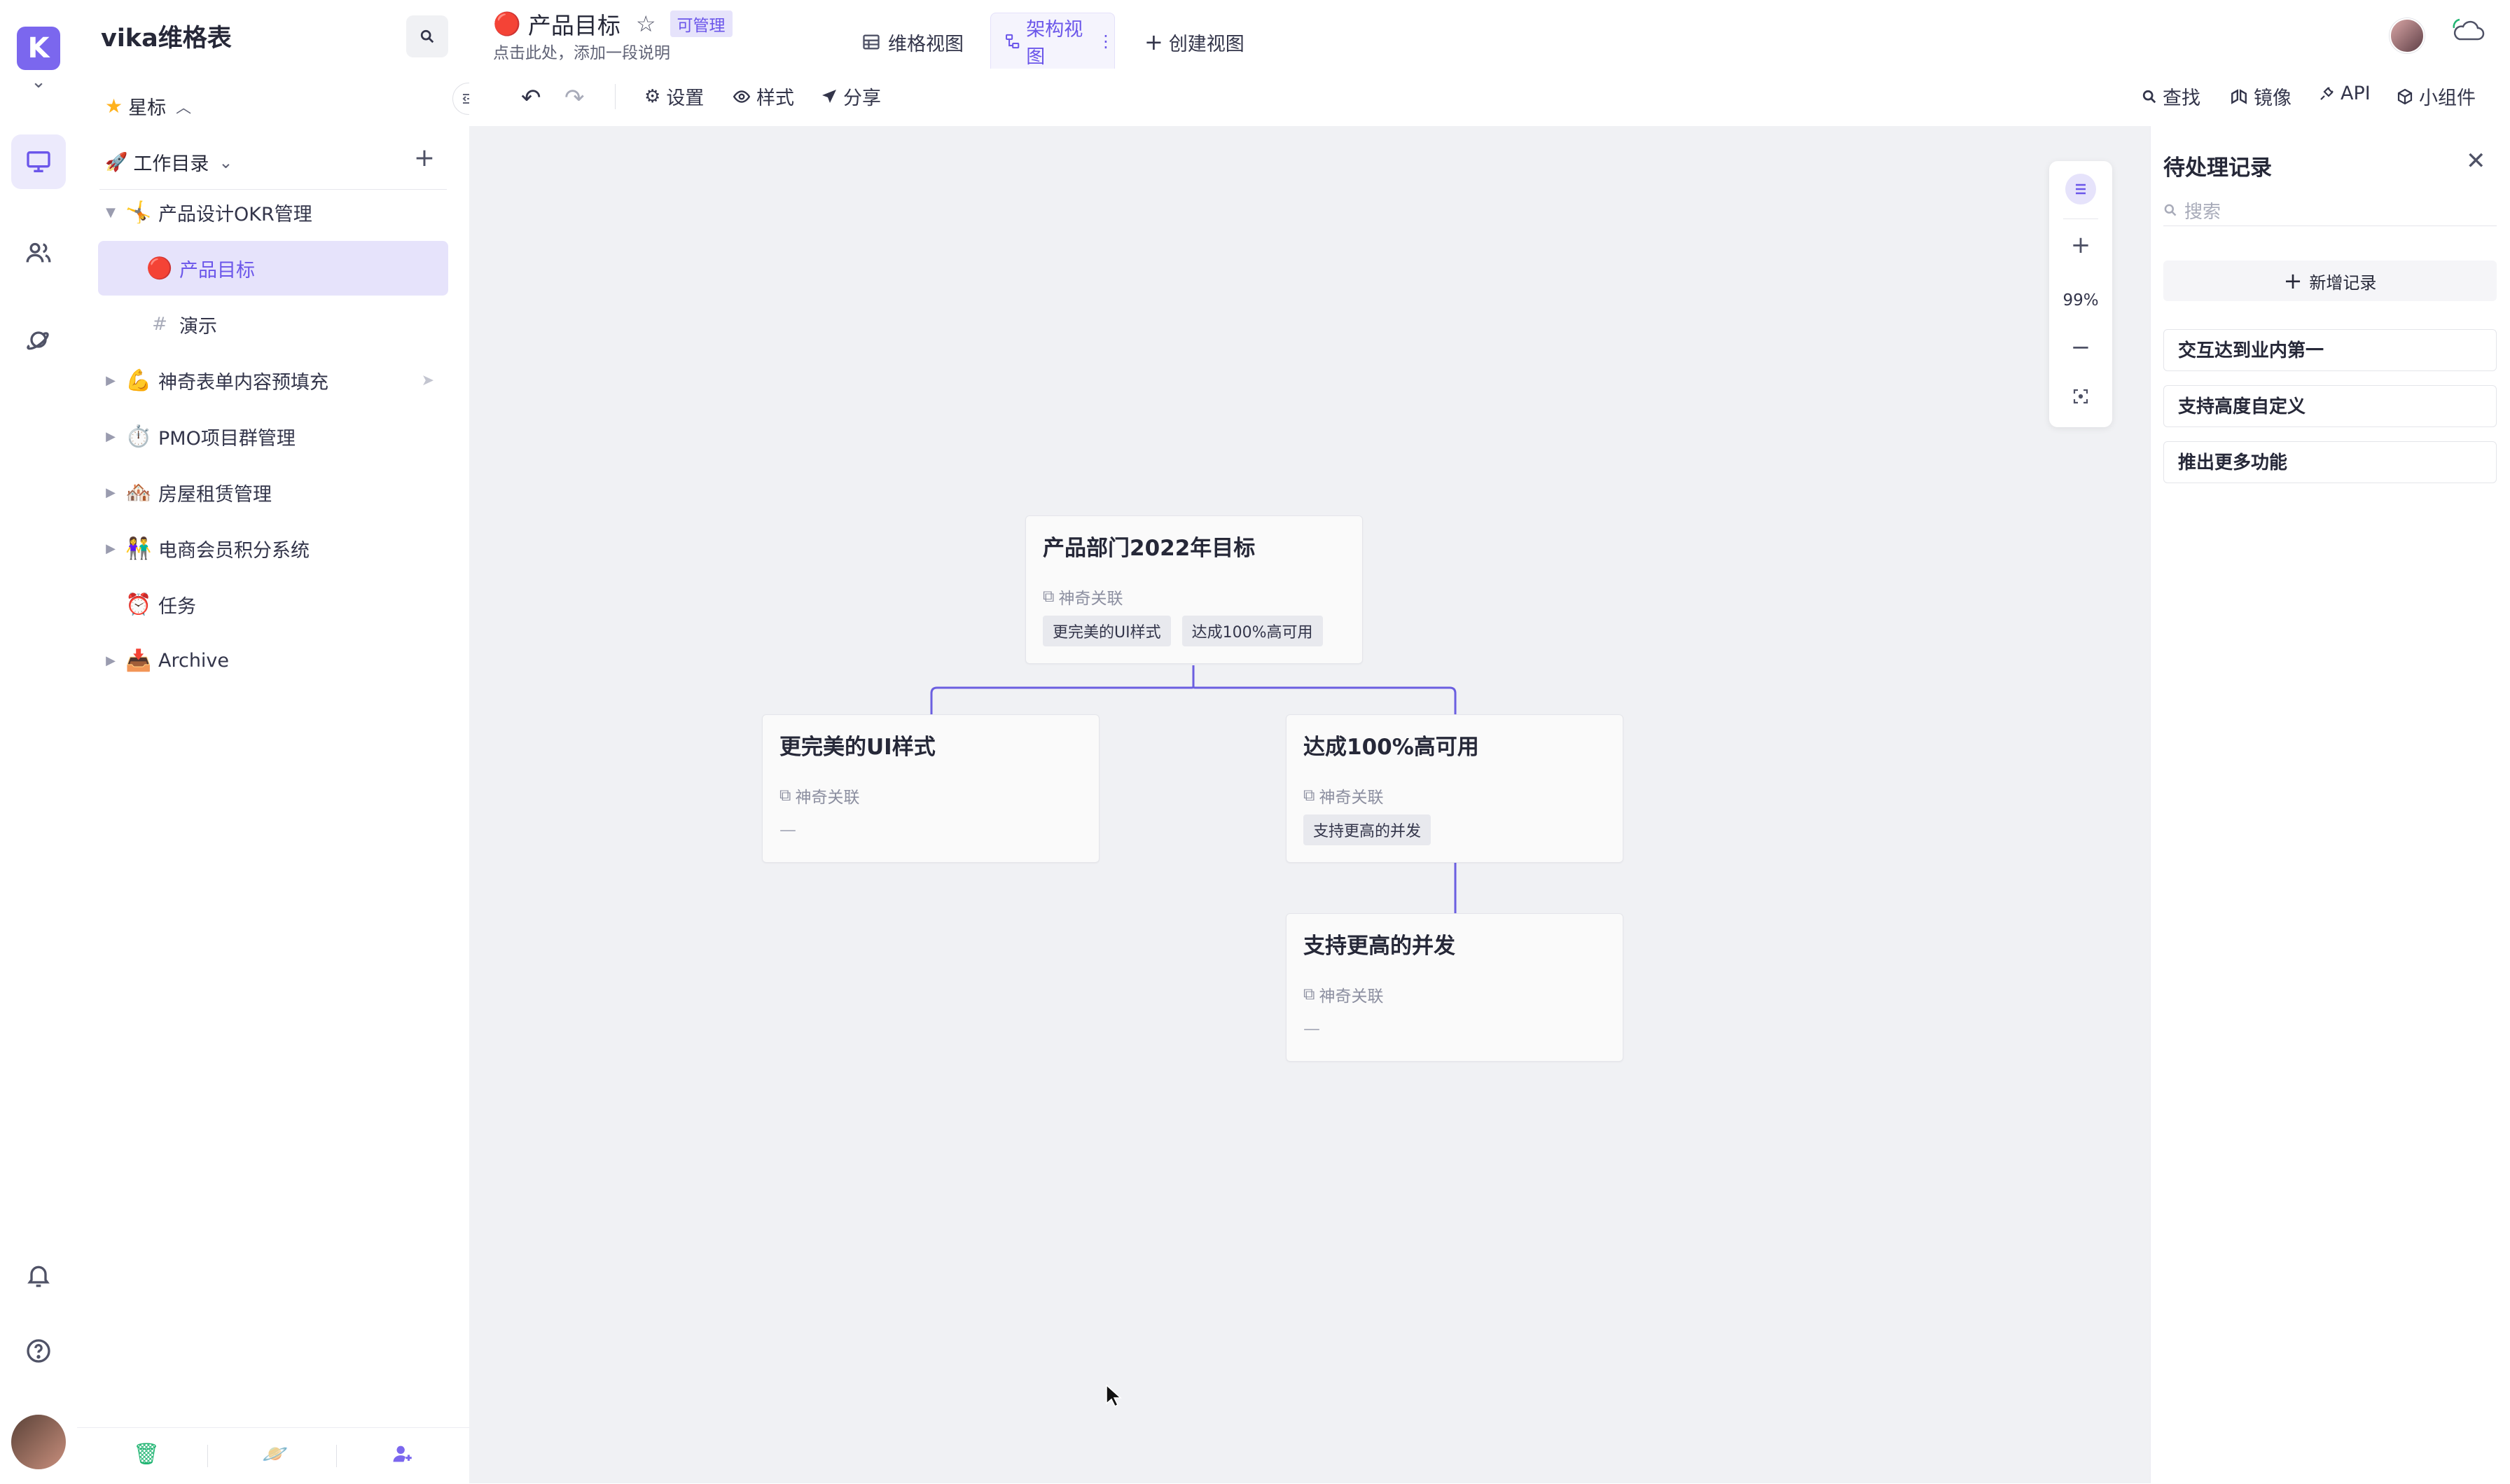 The width and height of the screenshot is (2510, 1484). Describe the element at coordinates (2330, 406) in the screenshot. I see `pending-record-item: 支持高度自定义` at that location.